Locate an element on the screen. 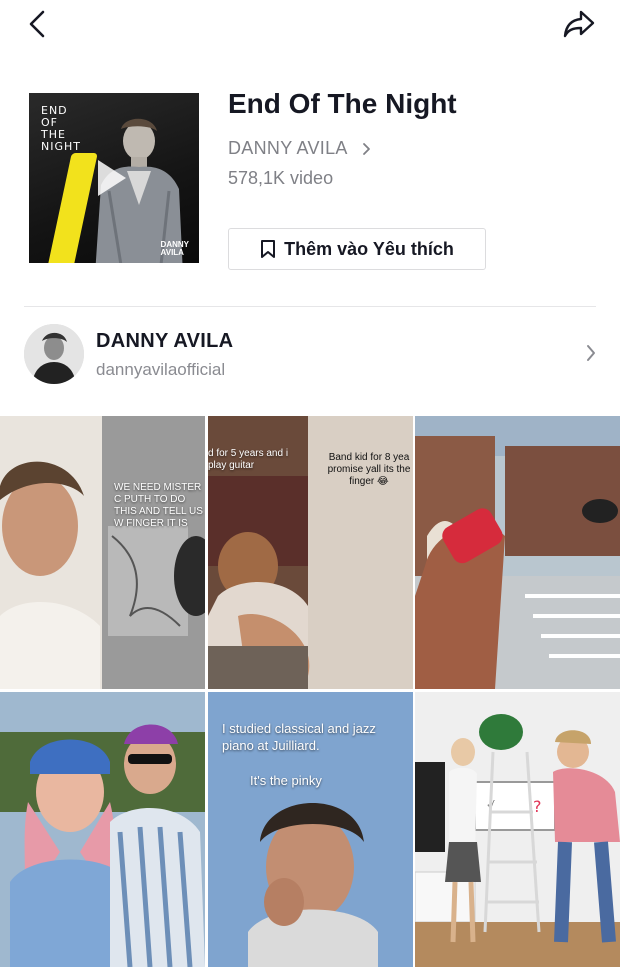 This screenshot has height=967, width=620. thumbnail-image: √ ? is located at coordinates (517, 829).